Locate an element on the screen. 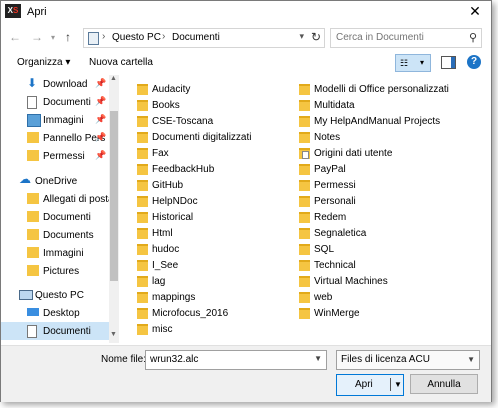 This screenshot has height=408, width=498. nav-item-pc-documenti: Documenti is located at coordinates (55, 331).